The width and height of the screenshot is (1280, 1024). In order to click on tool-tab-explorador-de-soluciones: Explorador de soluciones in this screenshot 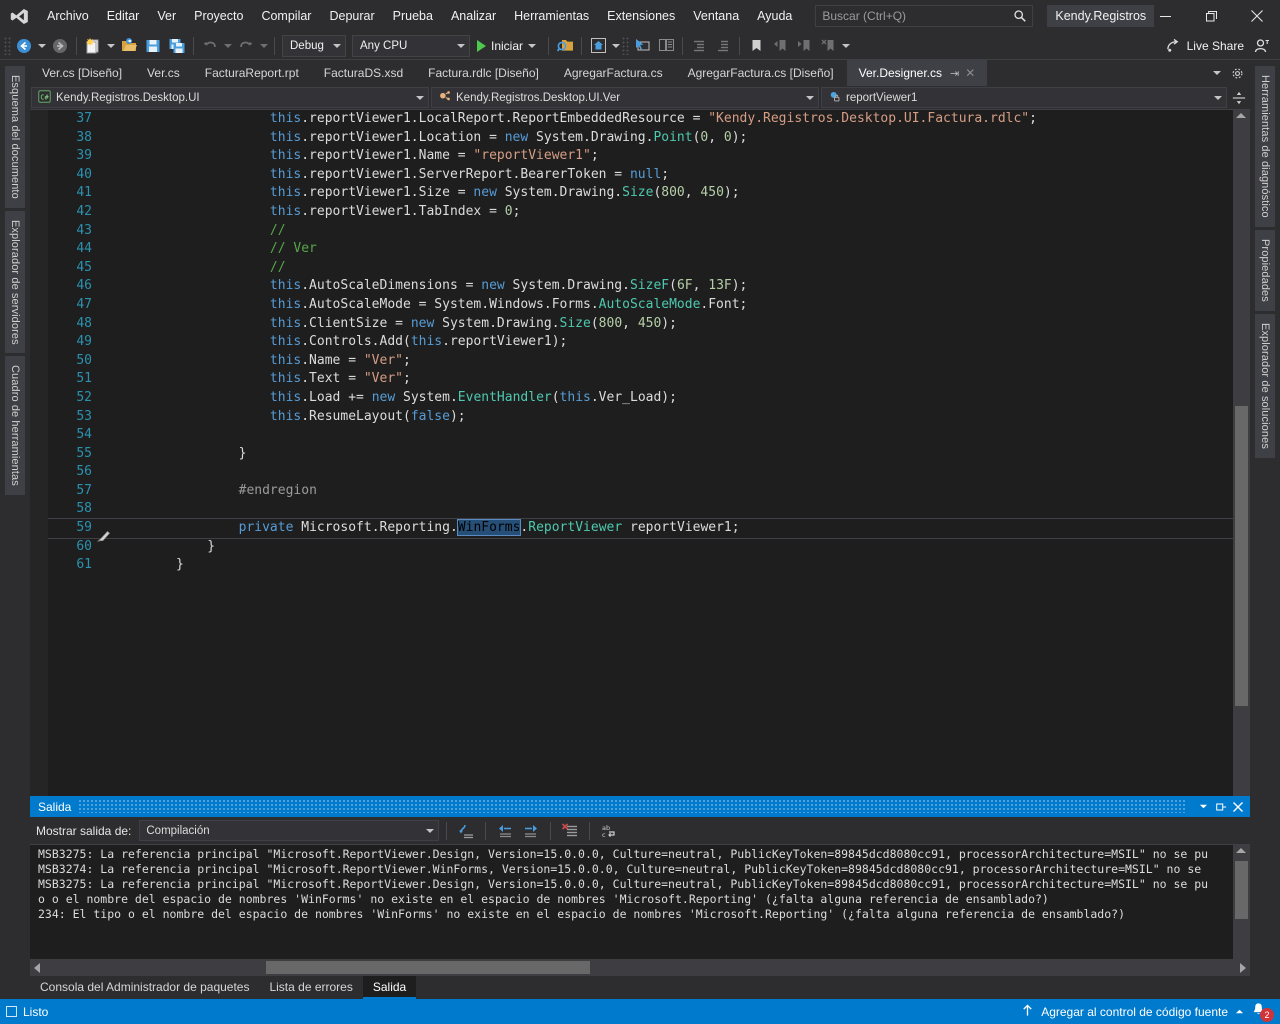, I will do `click(1265, 385)`.